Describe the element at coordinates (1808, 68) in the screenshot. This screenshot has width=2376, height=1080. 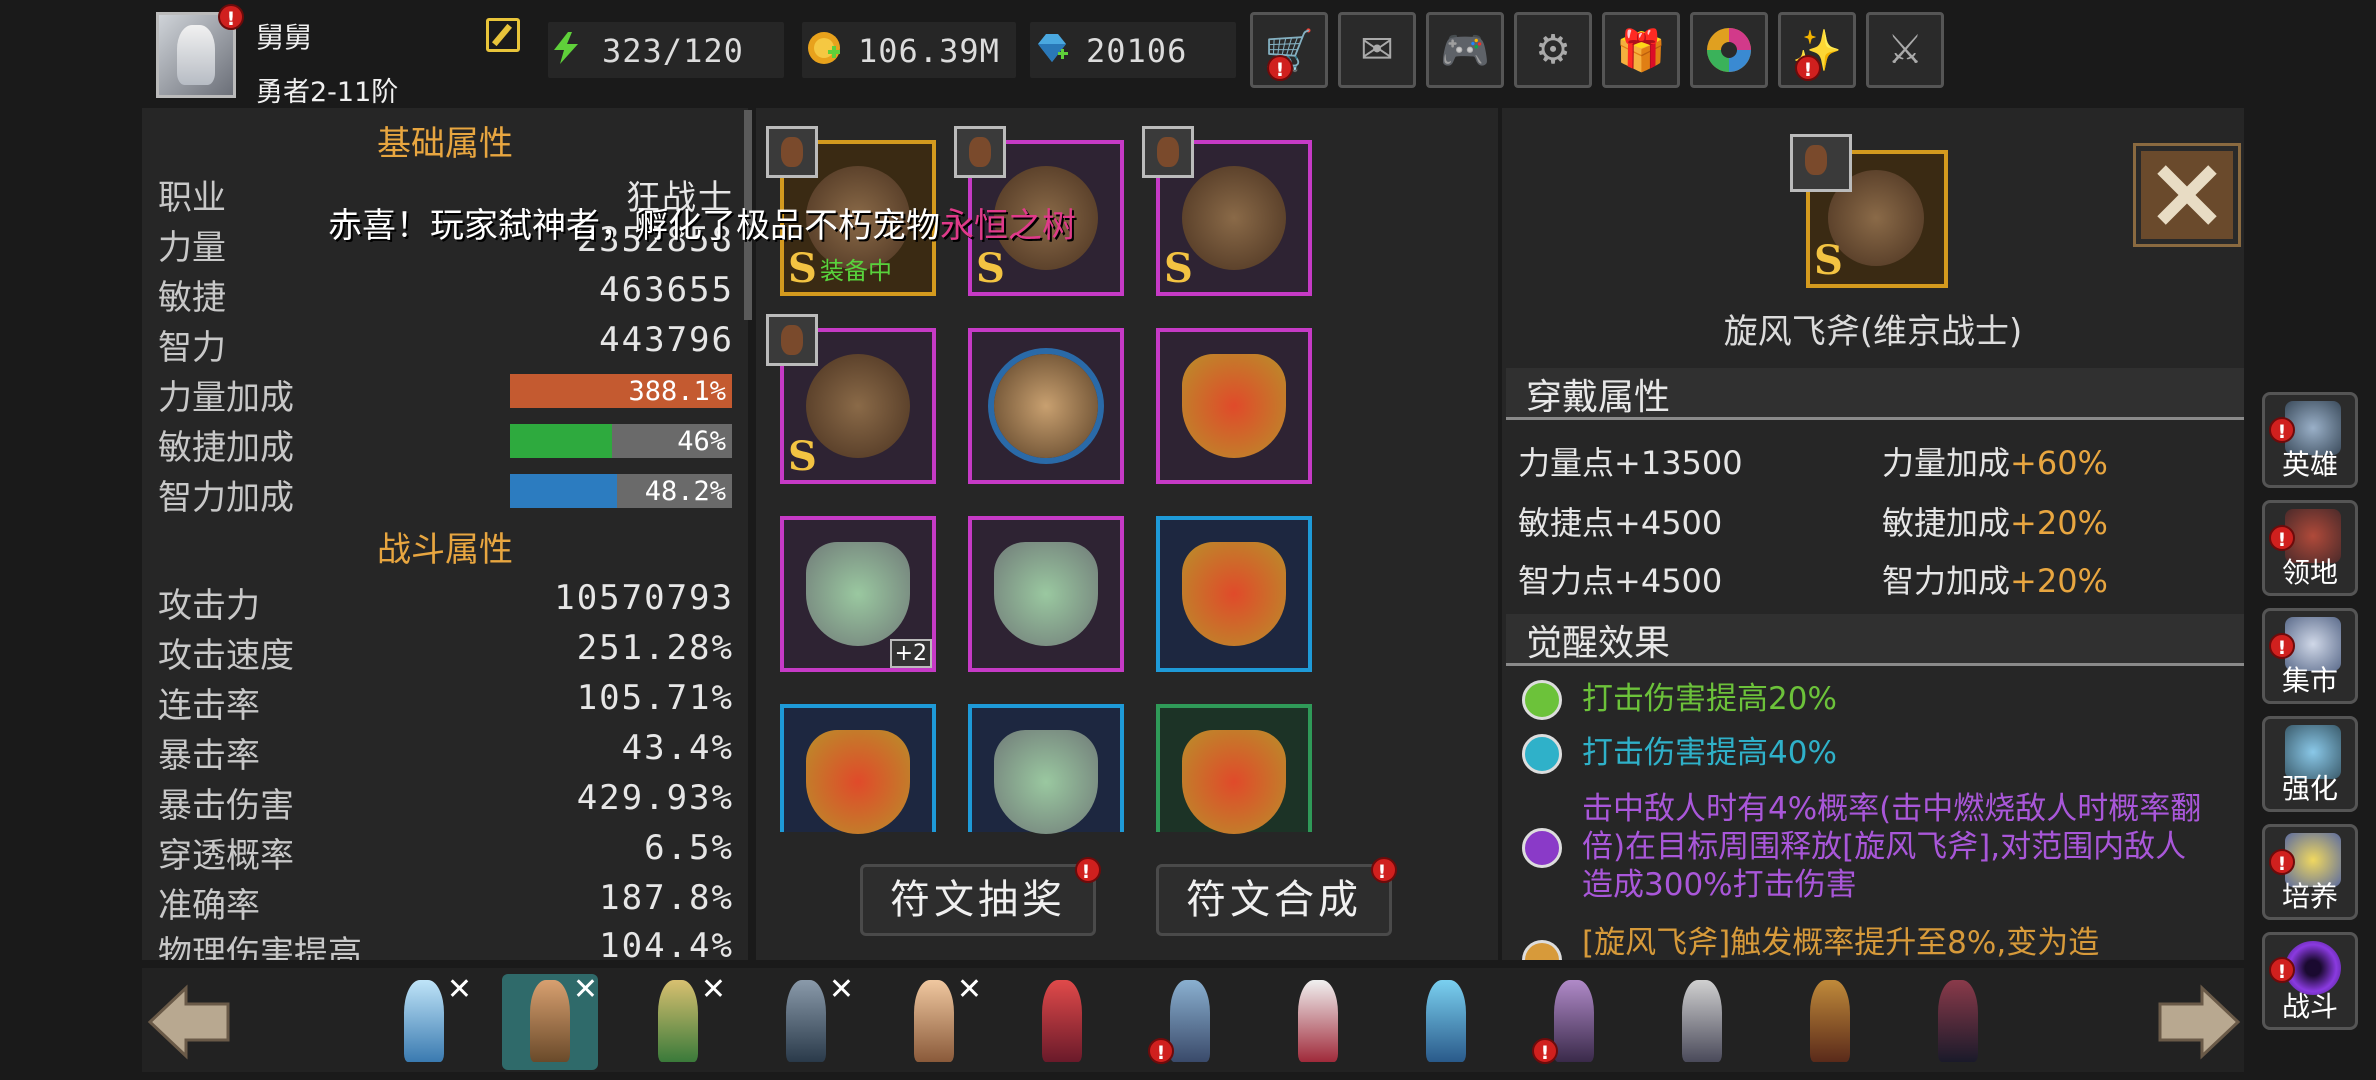
I see `fireworks-alert-badge: !` at that location.